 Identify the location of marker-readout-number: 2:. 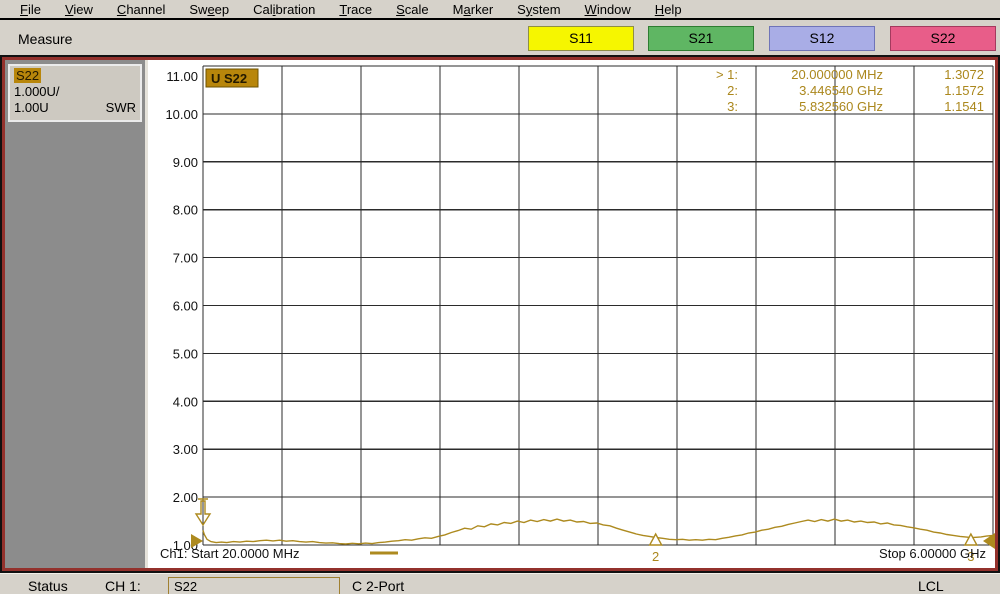
(732, 90).